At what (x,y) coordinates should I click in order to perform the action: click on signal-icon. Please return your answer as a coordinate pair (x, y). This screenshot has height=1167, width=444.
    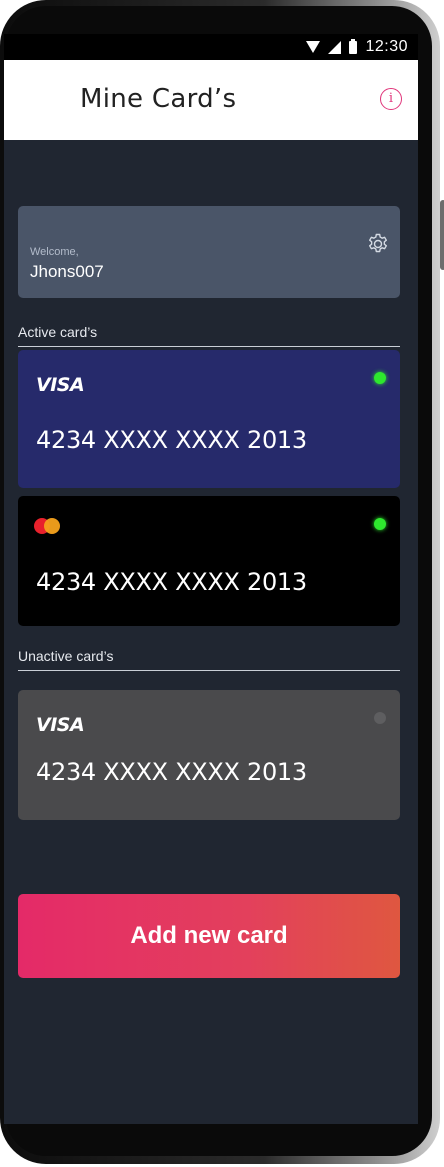
    Looking at the image, I should click on (335, 47).